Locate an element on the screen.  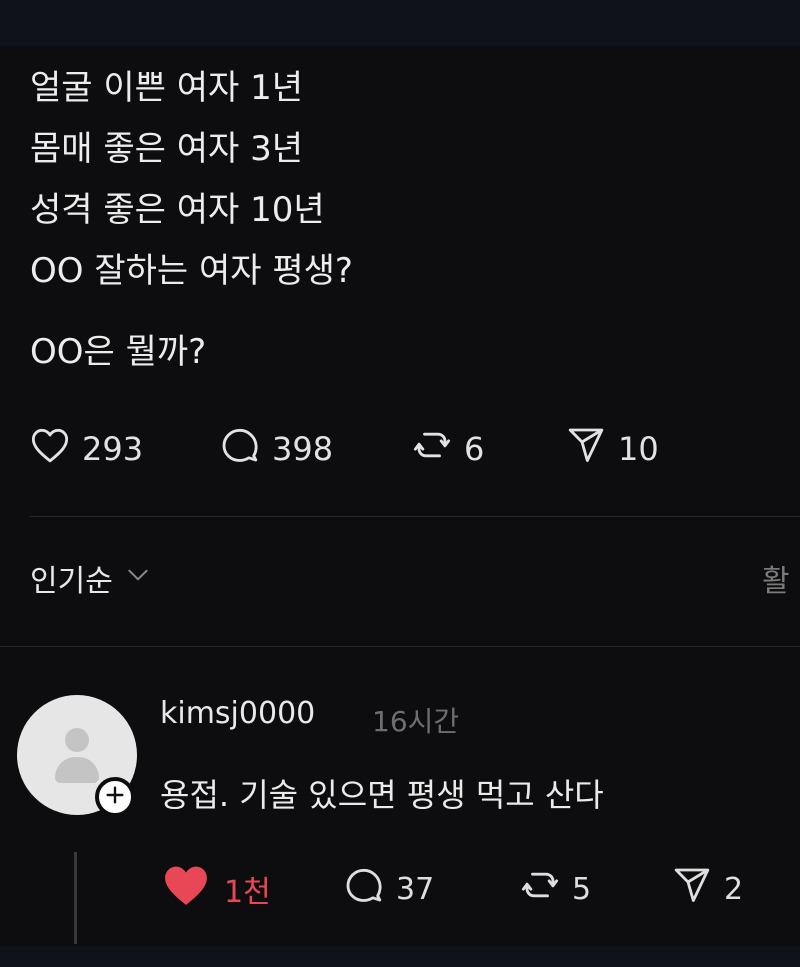
share-button: 10 is located at coordinates (612, 449).